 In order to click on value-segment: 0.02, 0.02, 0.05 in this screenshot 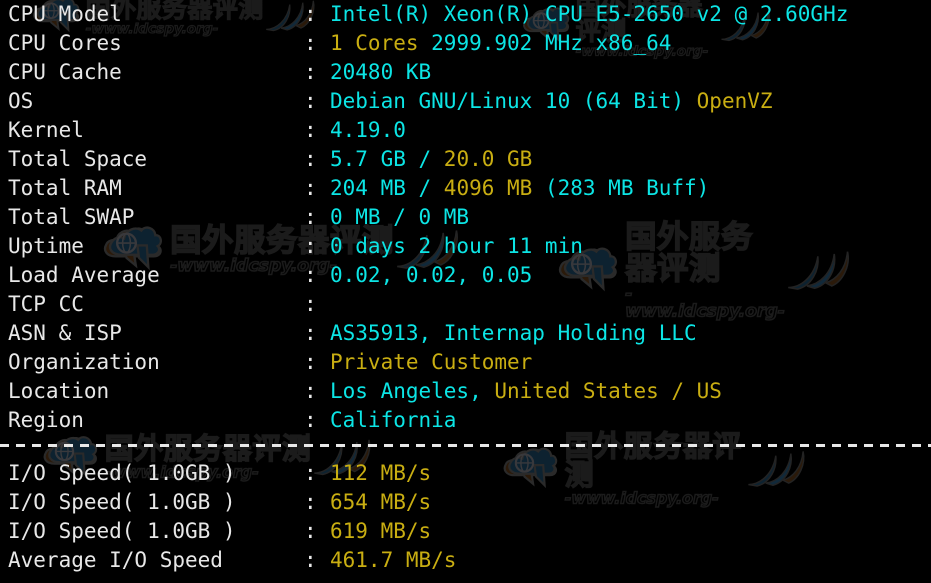, I will do `click(431, 275)`.